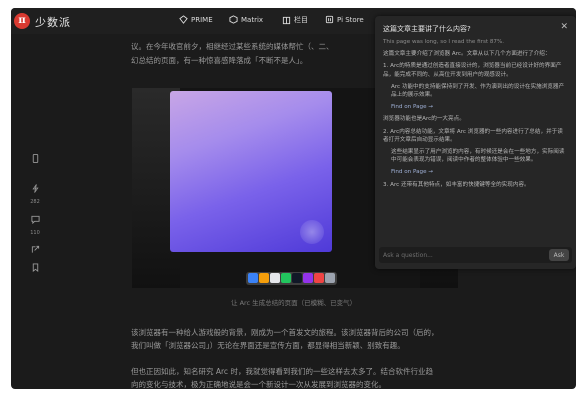 The height and width of the screenshot is (400, 587). I want to click on ask-bar: Ask, so click(475, 255).